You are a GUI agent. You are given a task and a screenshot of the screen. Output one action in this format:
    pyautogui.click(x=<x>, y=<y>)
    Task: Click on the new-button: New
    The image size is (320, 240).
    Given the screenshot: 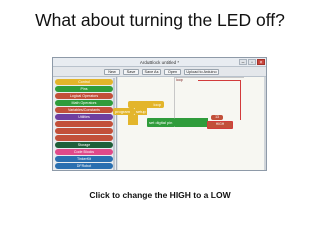 What is the action you would take?
    pyautogui.click(x=112, y=72)
    